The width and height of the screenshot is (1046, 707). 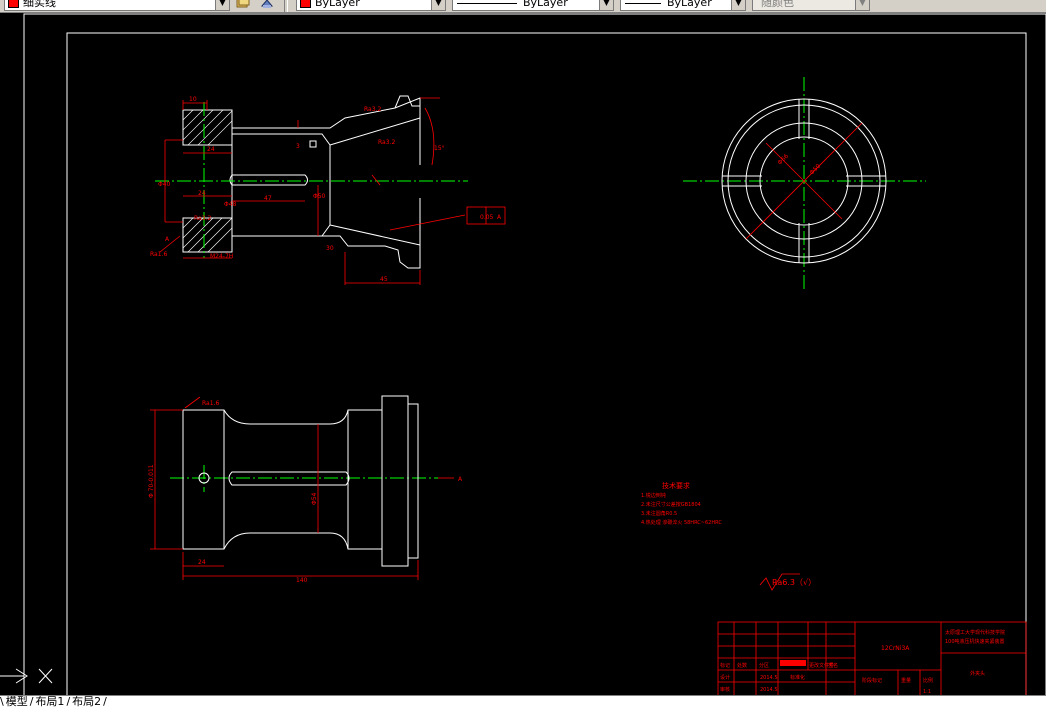 What do you see at coordinates (330, 248) in the screenshot?
I see `dim-30: 30` at bounding box center [330, 248].